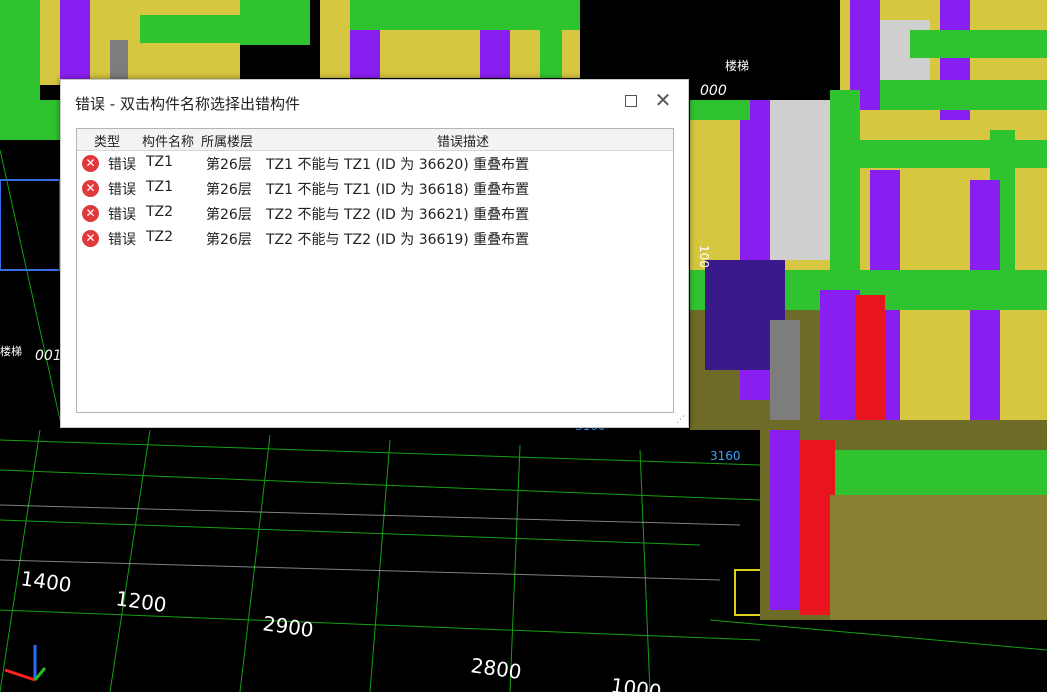 The image size is (1047, 692). Describe the element at coordinates (107, 140) in the screenshot. I see `column-header-type: 类型` at that location.